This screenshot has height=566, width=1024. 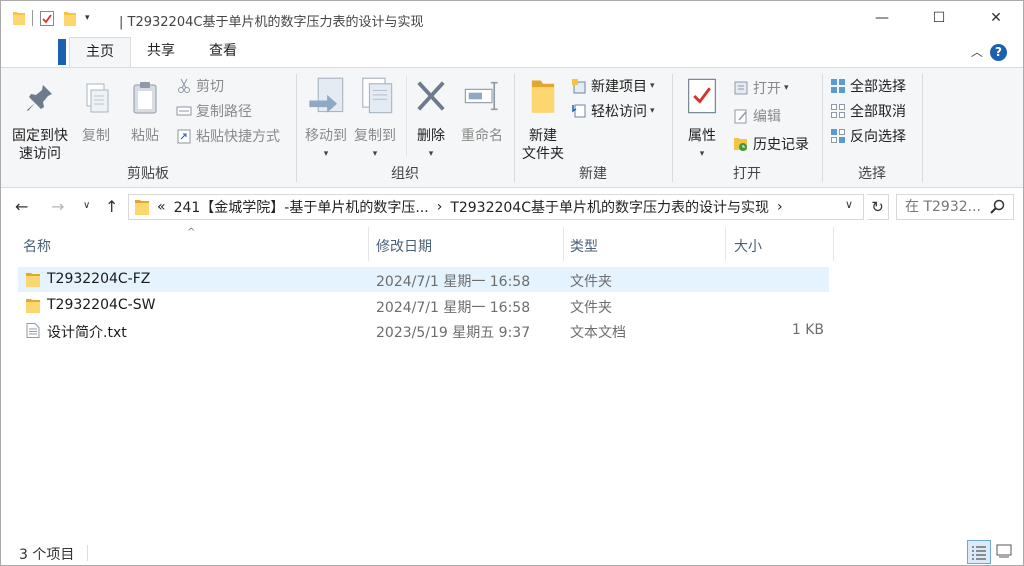 I want to click on copy-label: 复制, so click(x=96, y=136).